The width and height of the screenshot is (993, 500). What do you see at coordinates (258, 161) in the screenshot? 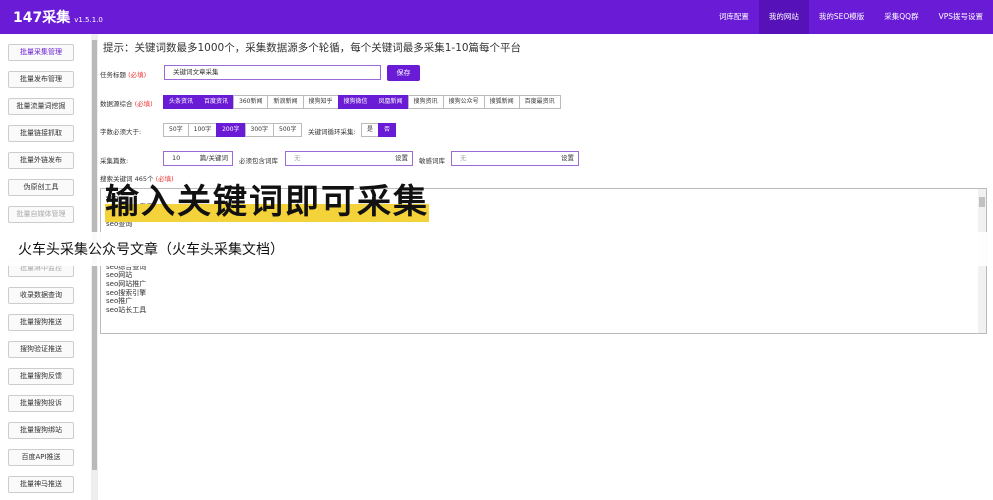
I see `must-include-label: 必须包含词库` at bounding box center [258, 161].